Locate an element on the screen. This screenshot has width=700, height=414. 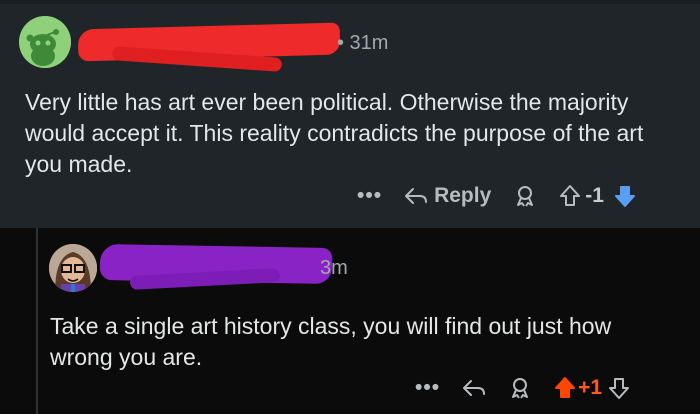
reply-user-avatar is located at coordinates (73, 268).